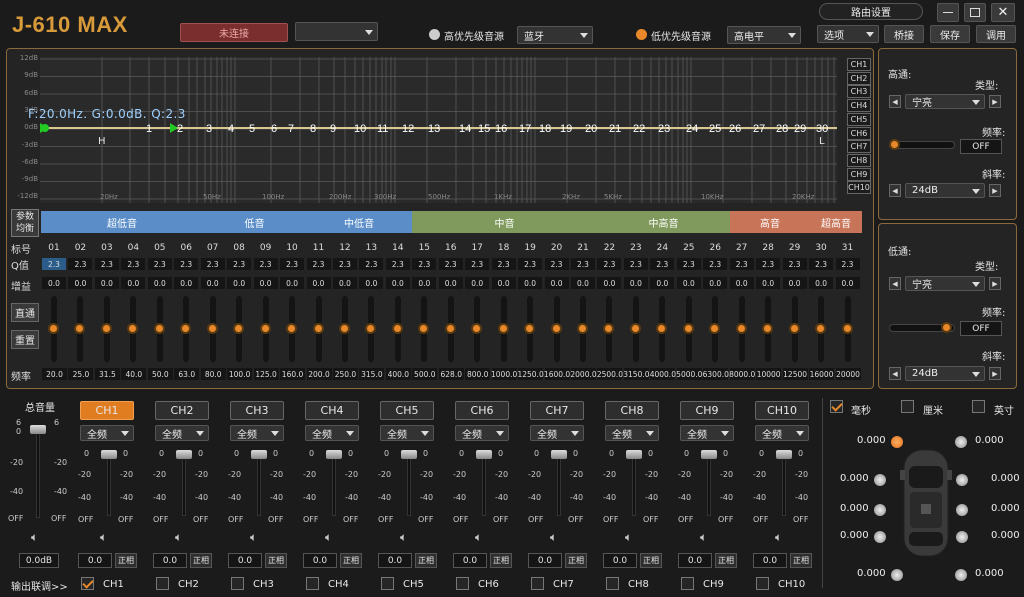  I want to click on lp-type-next: ▶, so click(995, 283).